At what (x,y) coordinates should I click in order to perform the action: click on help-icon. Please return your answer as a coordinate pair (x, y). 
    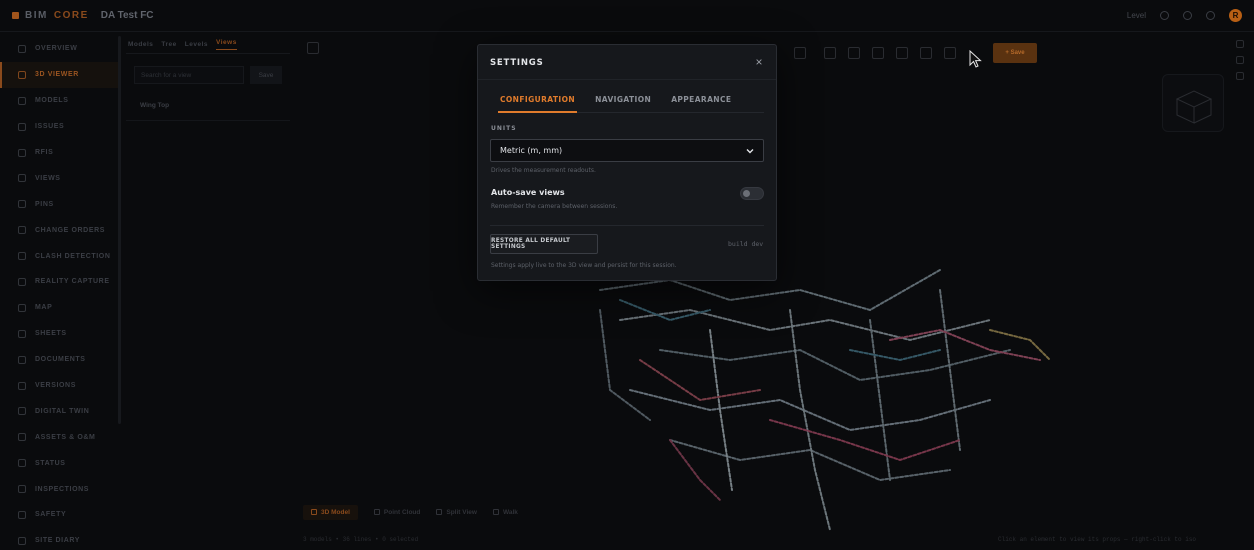
    Looking at the image, I should click on (1187, 15).